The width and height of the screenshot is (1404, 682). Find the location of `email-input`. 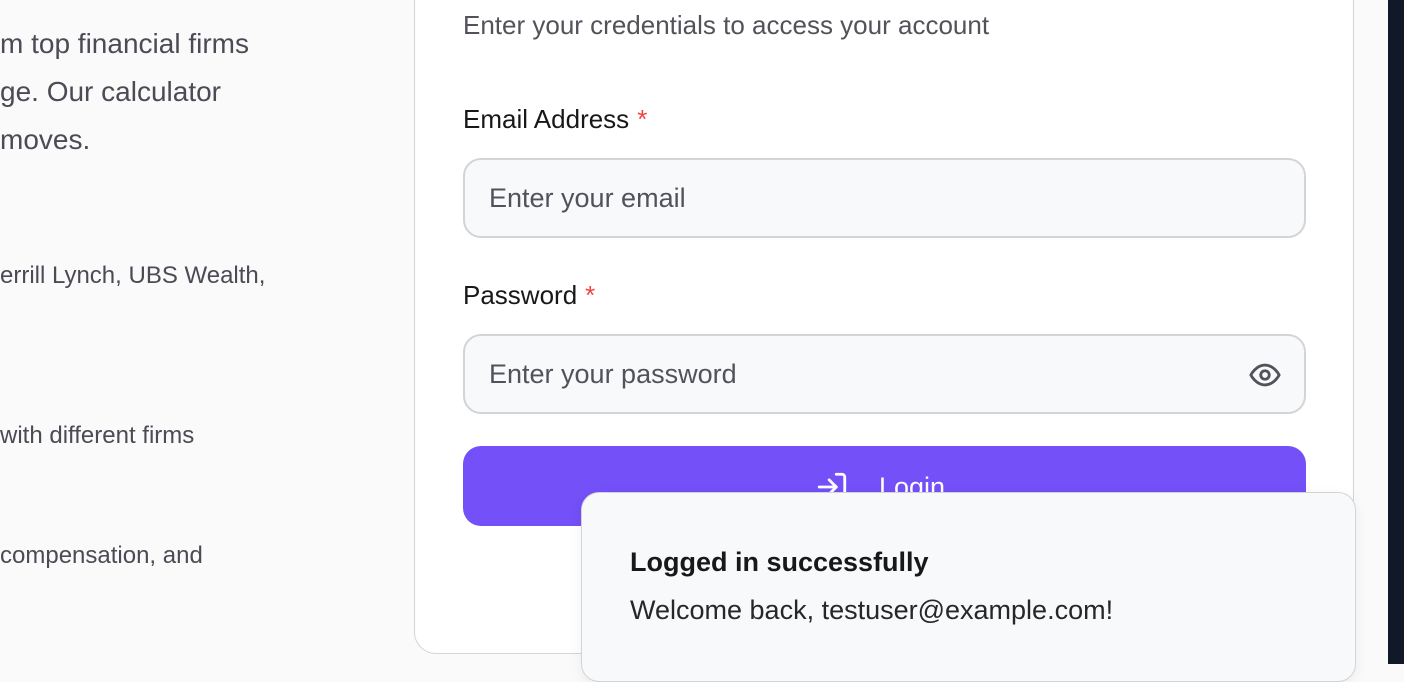

email-input is located at coordinates (859, 198).